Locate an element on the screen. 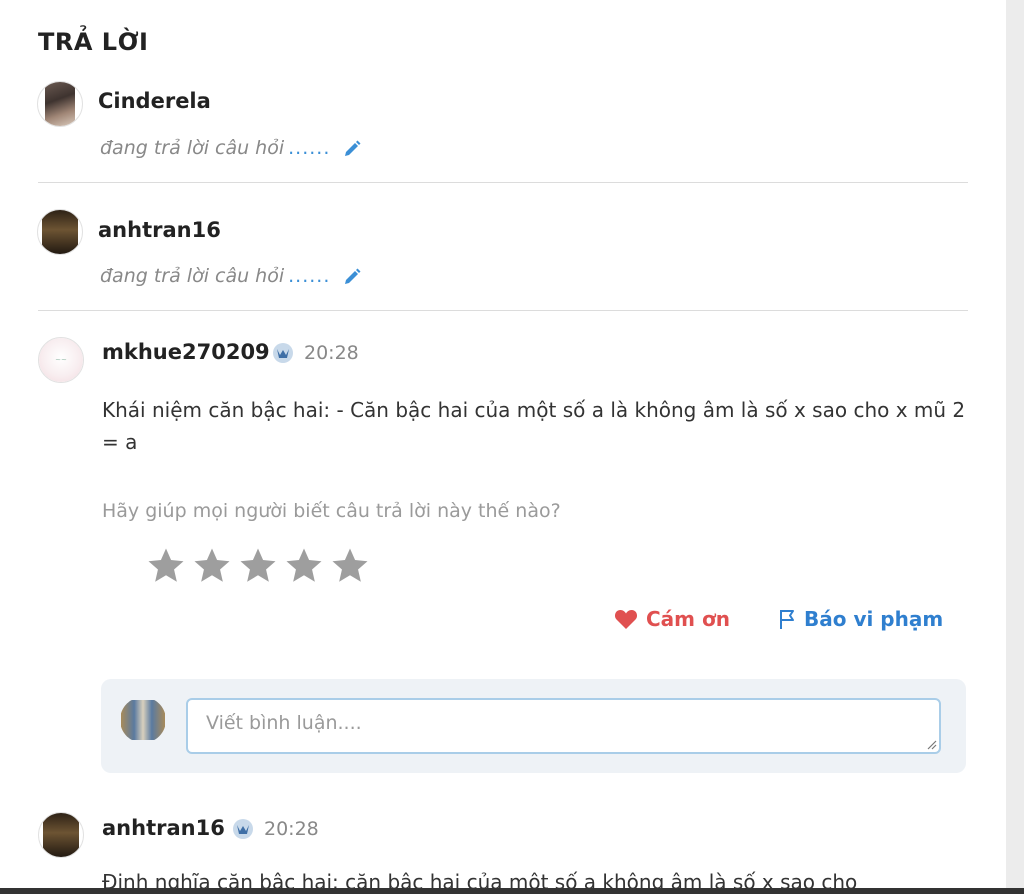  flag-icon is located at coordinates (787, 619).